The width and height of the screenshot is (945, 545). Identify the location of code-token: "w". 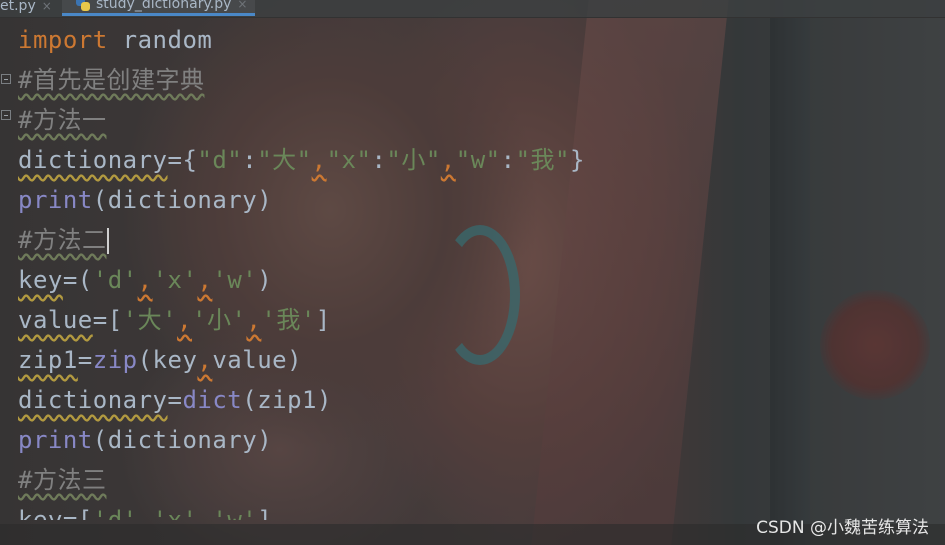
(478, 160).